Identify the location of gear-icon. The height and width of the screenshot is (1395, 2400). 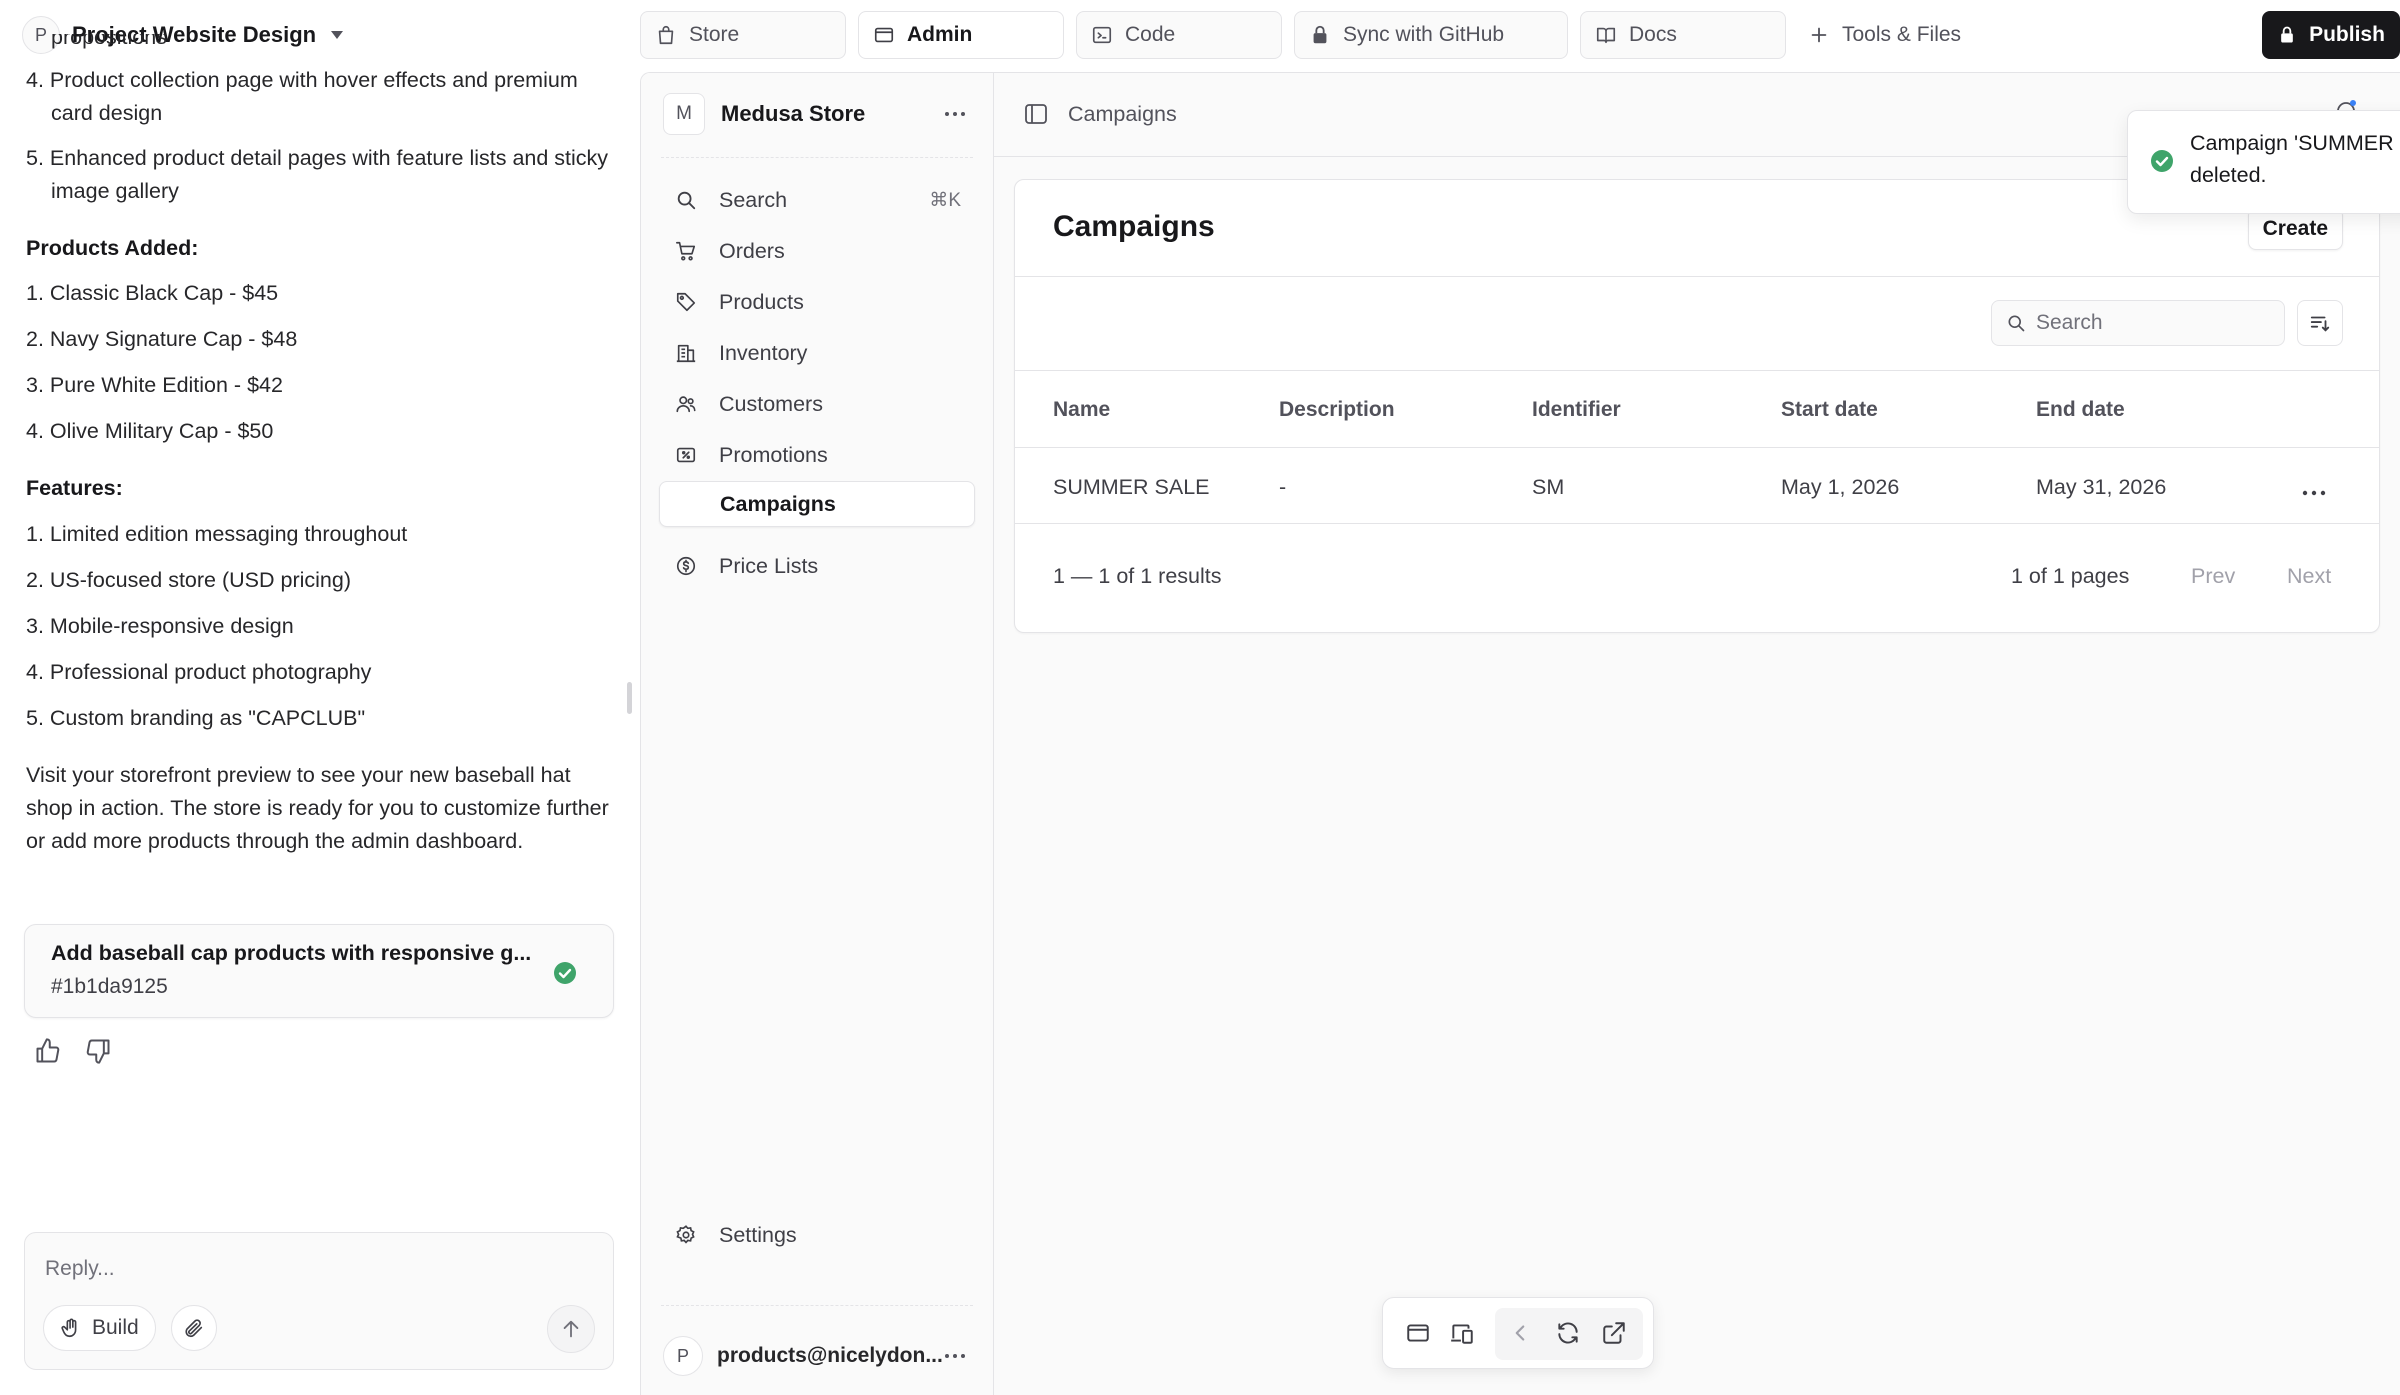
(685, 1234).